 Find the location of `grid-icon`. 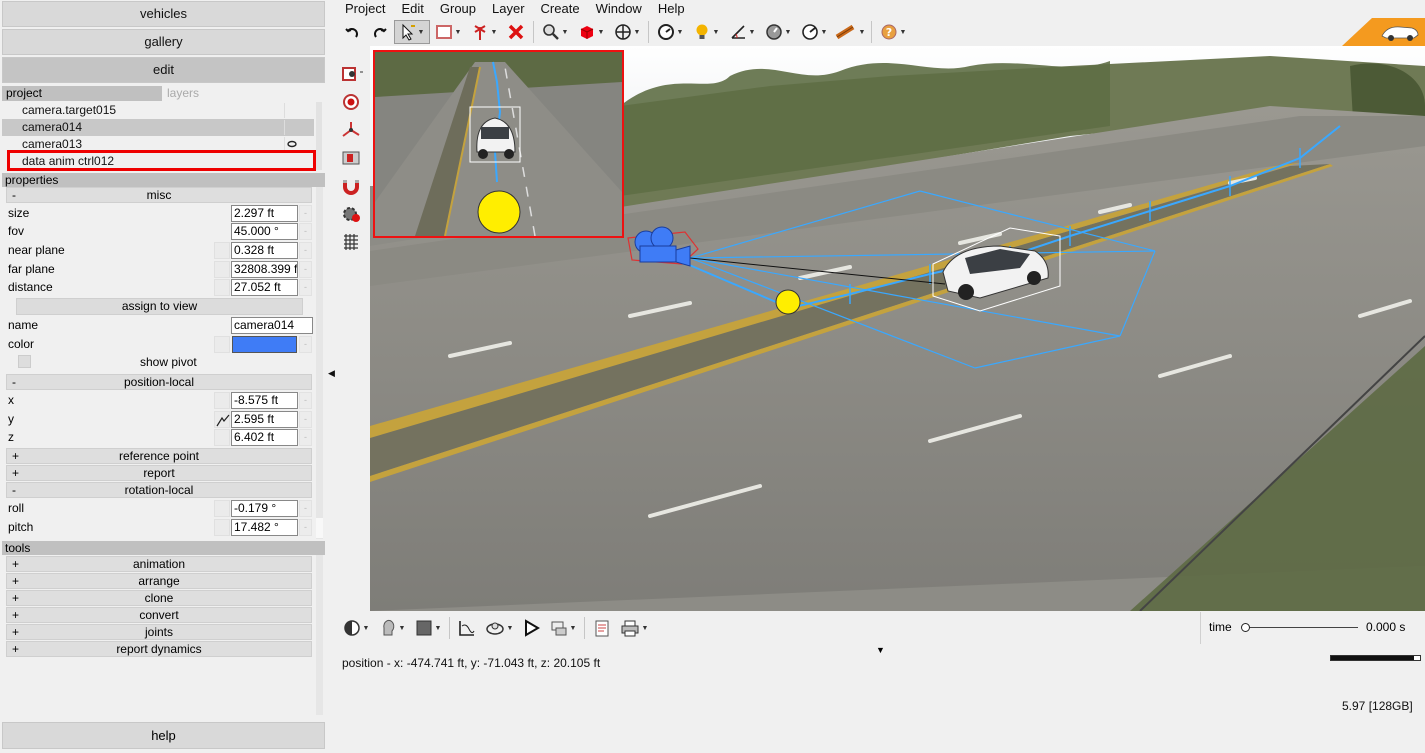

grid-icon is located at coordinates (352, 242).